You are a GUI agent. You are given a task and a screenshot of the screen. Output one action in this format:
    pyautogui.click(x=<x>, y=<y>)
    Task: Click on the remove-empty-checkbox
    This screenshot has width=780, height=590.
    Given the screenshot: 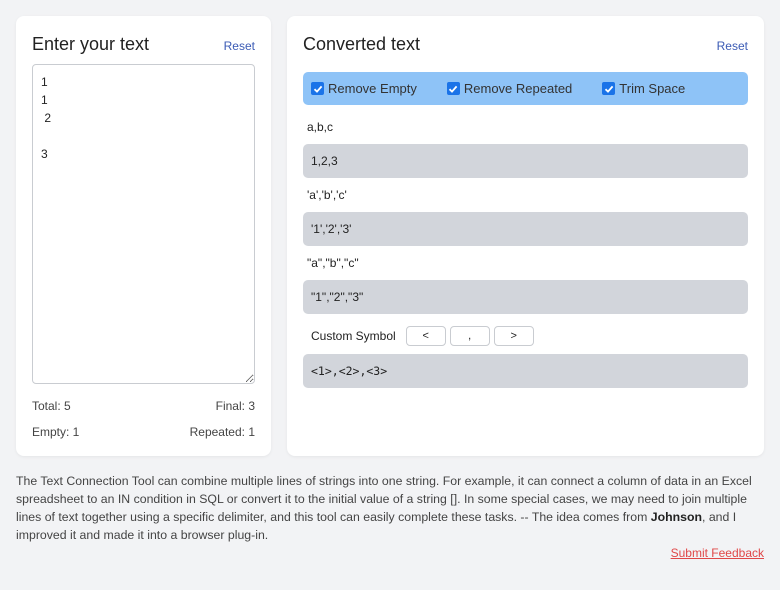 What is the action you would take?
    pyautogui.click(x=317, y=88)
    